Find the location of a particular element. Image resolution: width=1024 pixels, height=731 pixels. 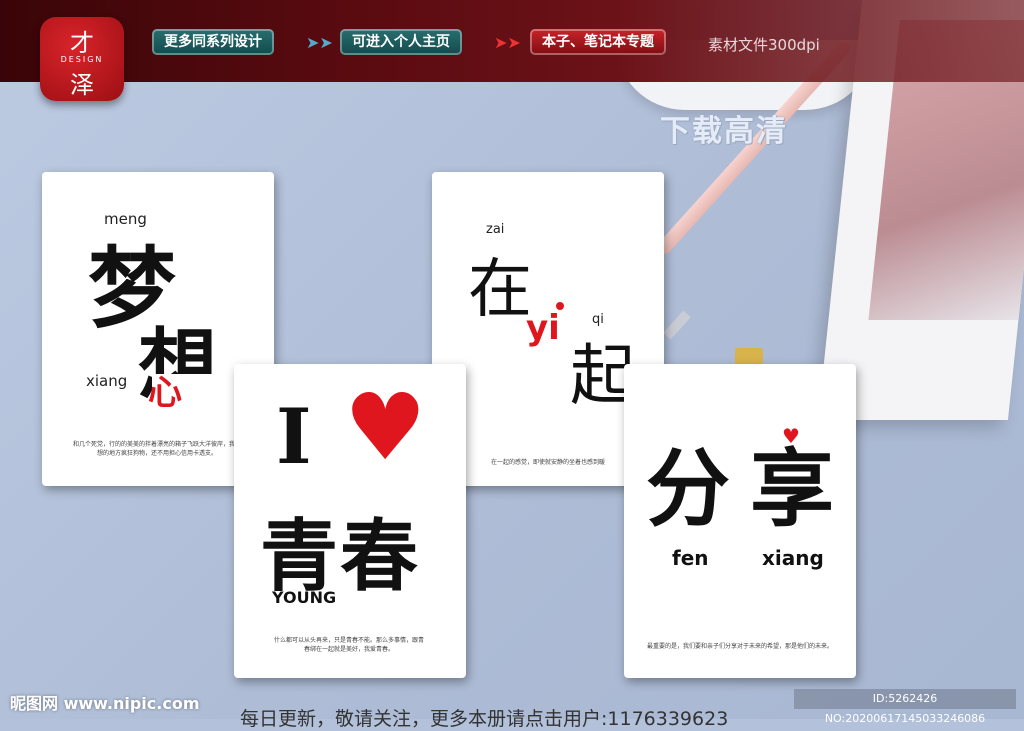

card-caption: 什么都可以从头再来，只是青春不能。那么多事情，跟青春绑在一起就是美好，我爱青春。 is located at coordinates (349, 645).